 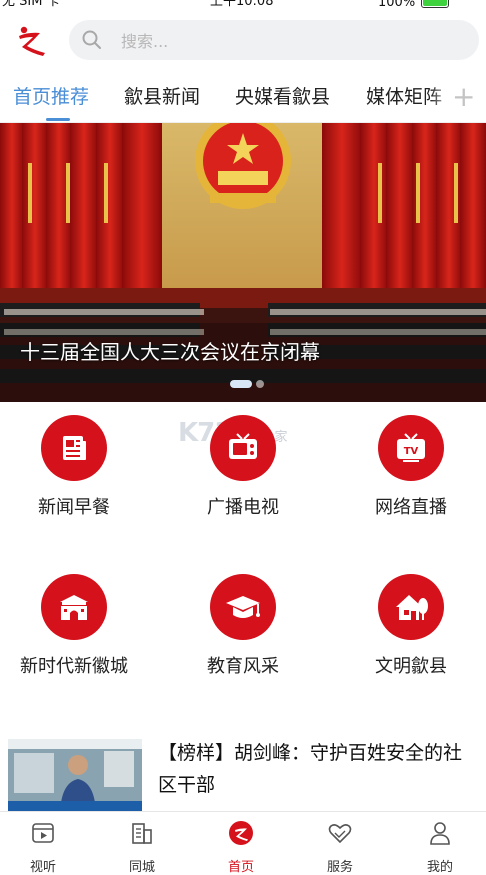 I want to click on nav-profile: 我的, so click(x=440, y=847).